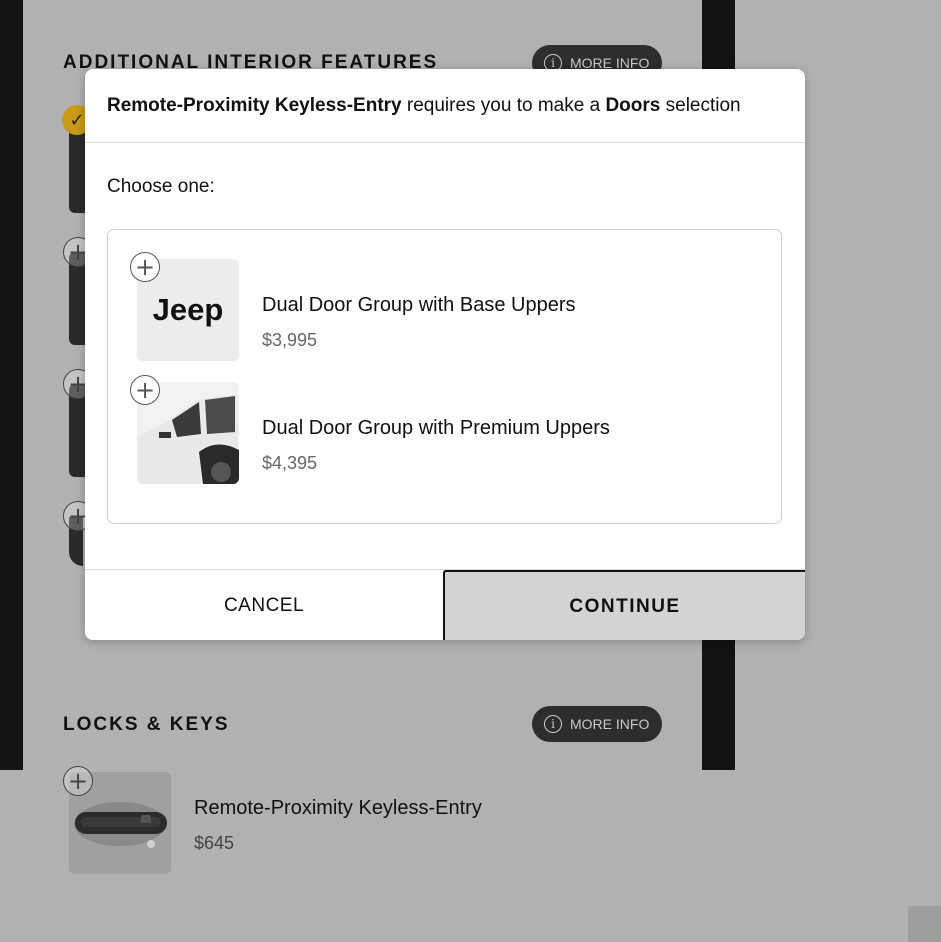  I want to click on dialog-footer: CANCEL CONTINUE, so click(445, 604).